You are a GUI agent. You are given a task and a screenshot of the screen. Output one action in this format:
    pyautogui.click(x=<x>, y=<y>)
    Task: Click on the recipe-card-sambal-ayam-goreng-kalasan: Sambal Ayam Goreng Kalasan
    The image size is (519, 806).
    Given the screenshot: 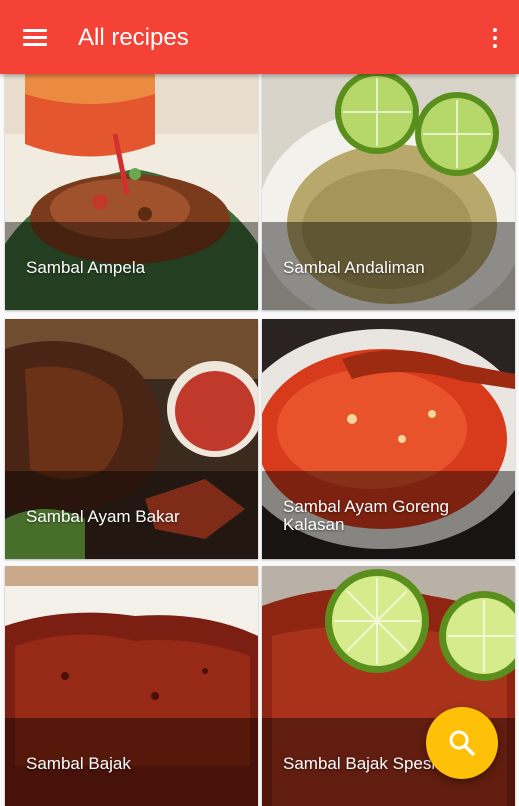 What is the action you would take?
    pyautogui.click(x=388, y=439)
    